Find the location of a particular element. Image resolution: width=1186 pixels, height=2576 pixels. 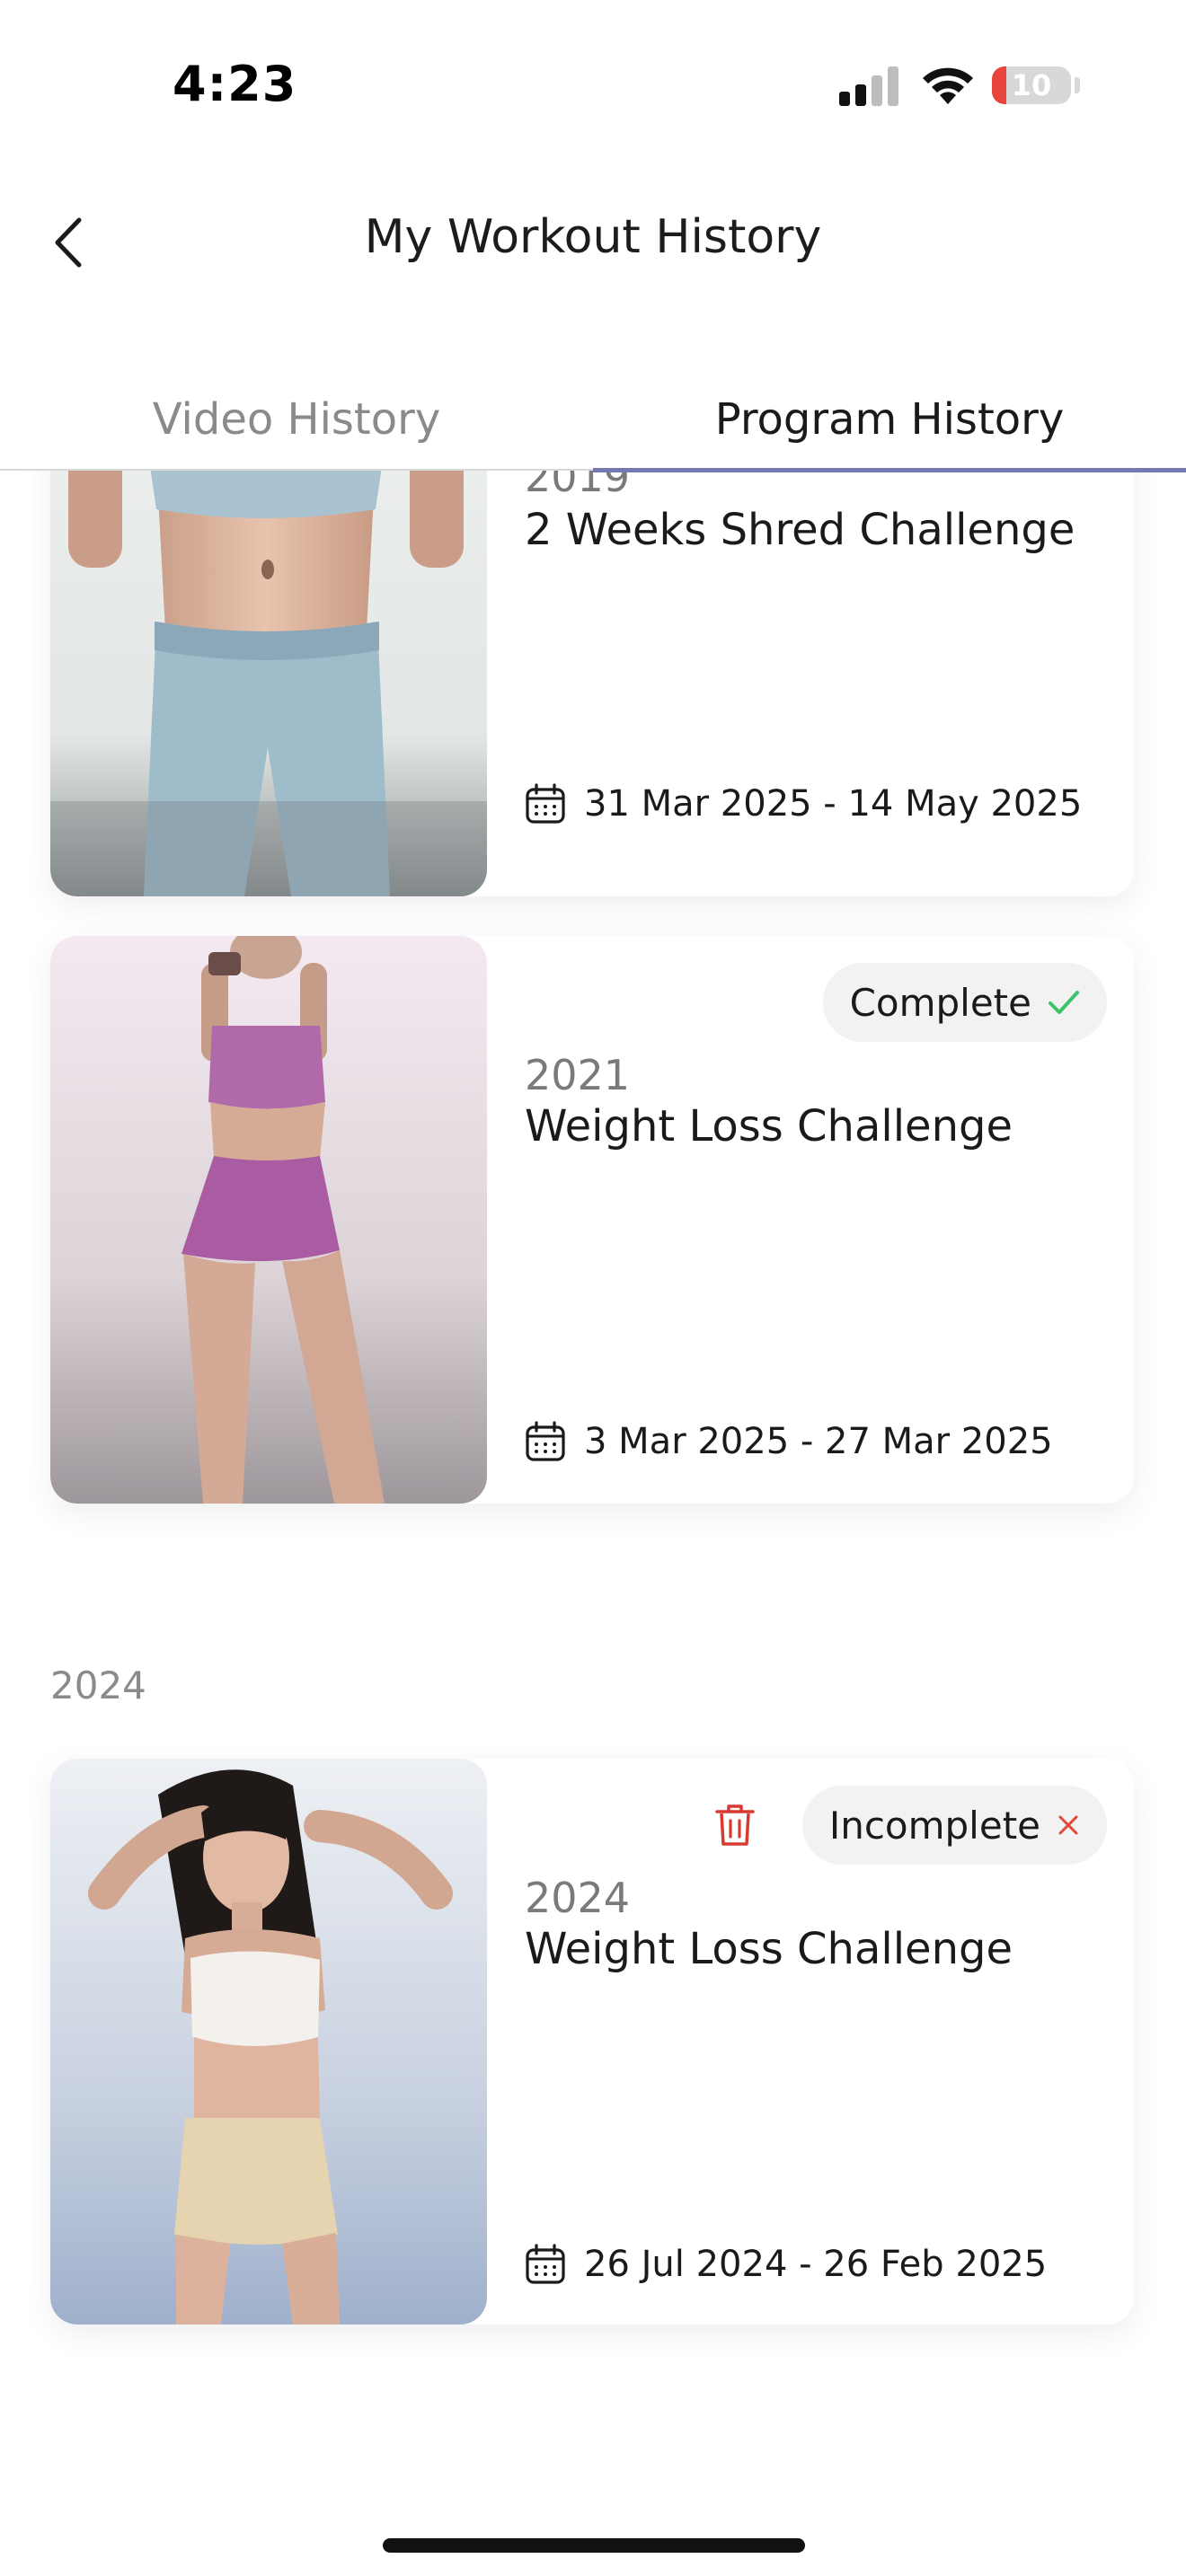

status-badge: Complete is located at coordinates (964, 1002).